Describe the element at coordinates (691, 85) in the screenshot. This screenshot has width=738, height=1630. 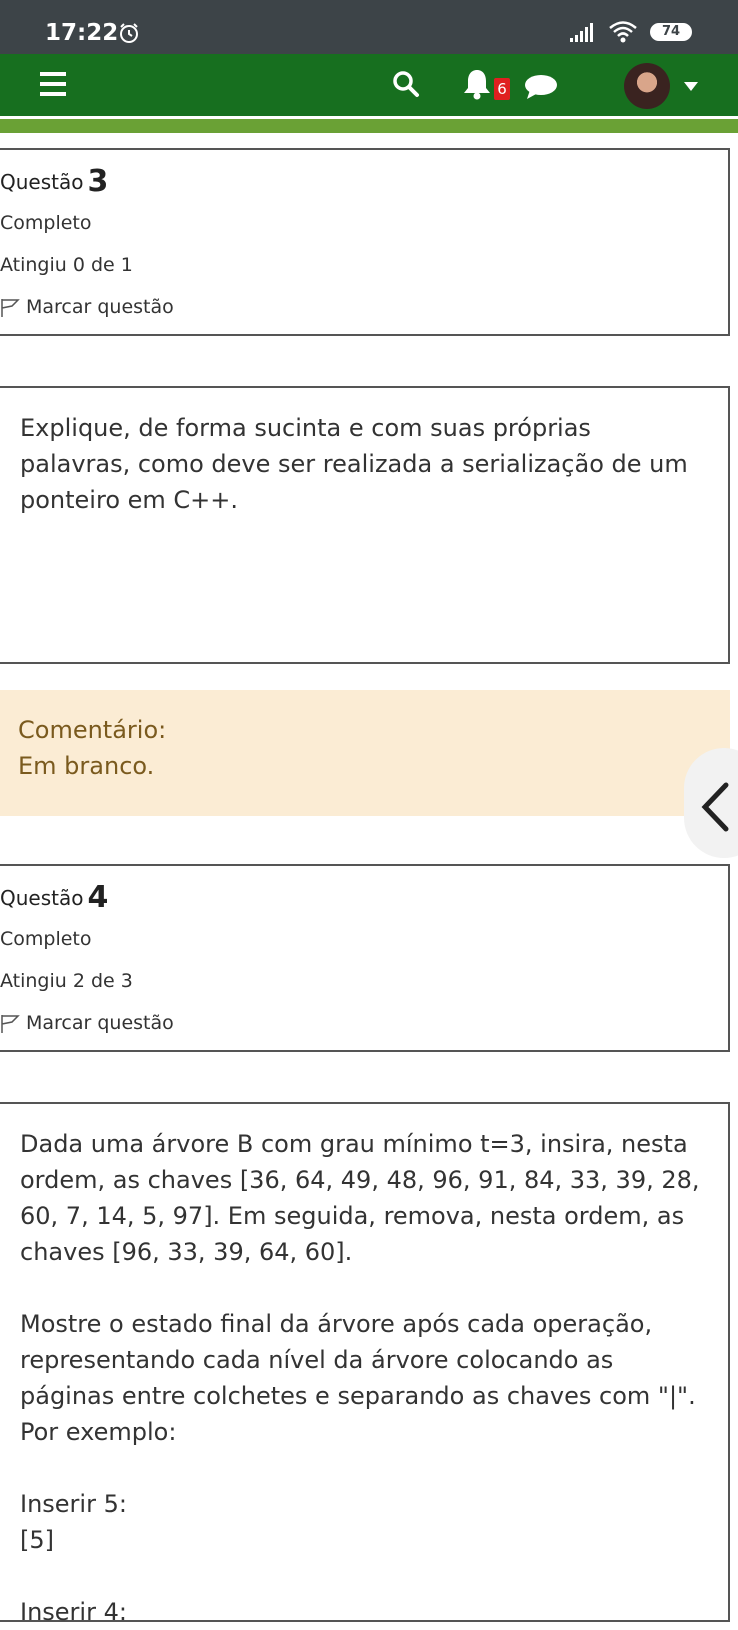
I see `caret-down-icon` at that location.